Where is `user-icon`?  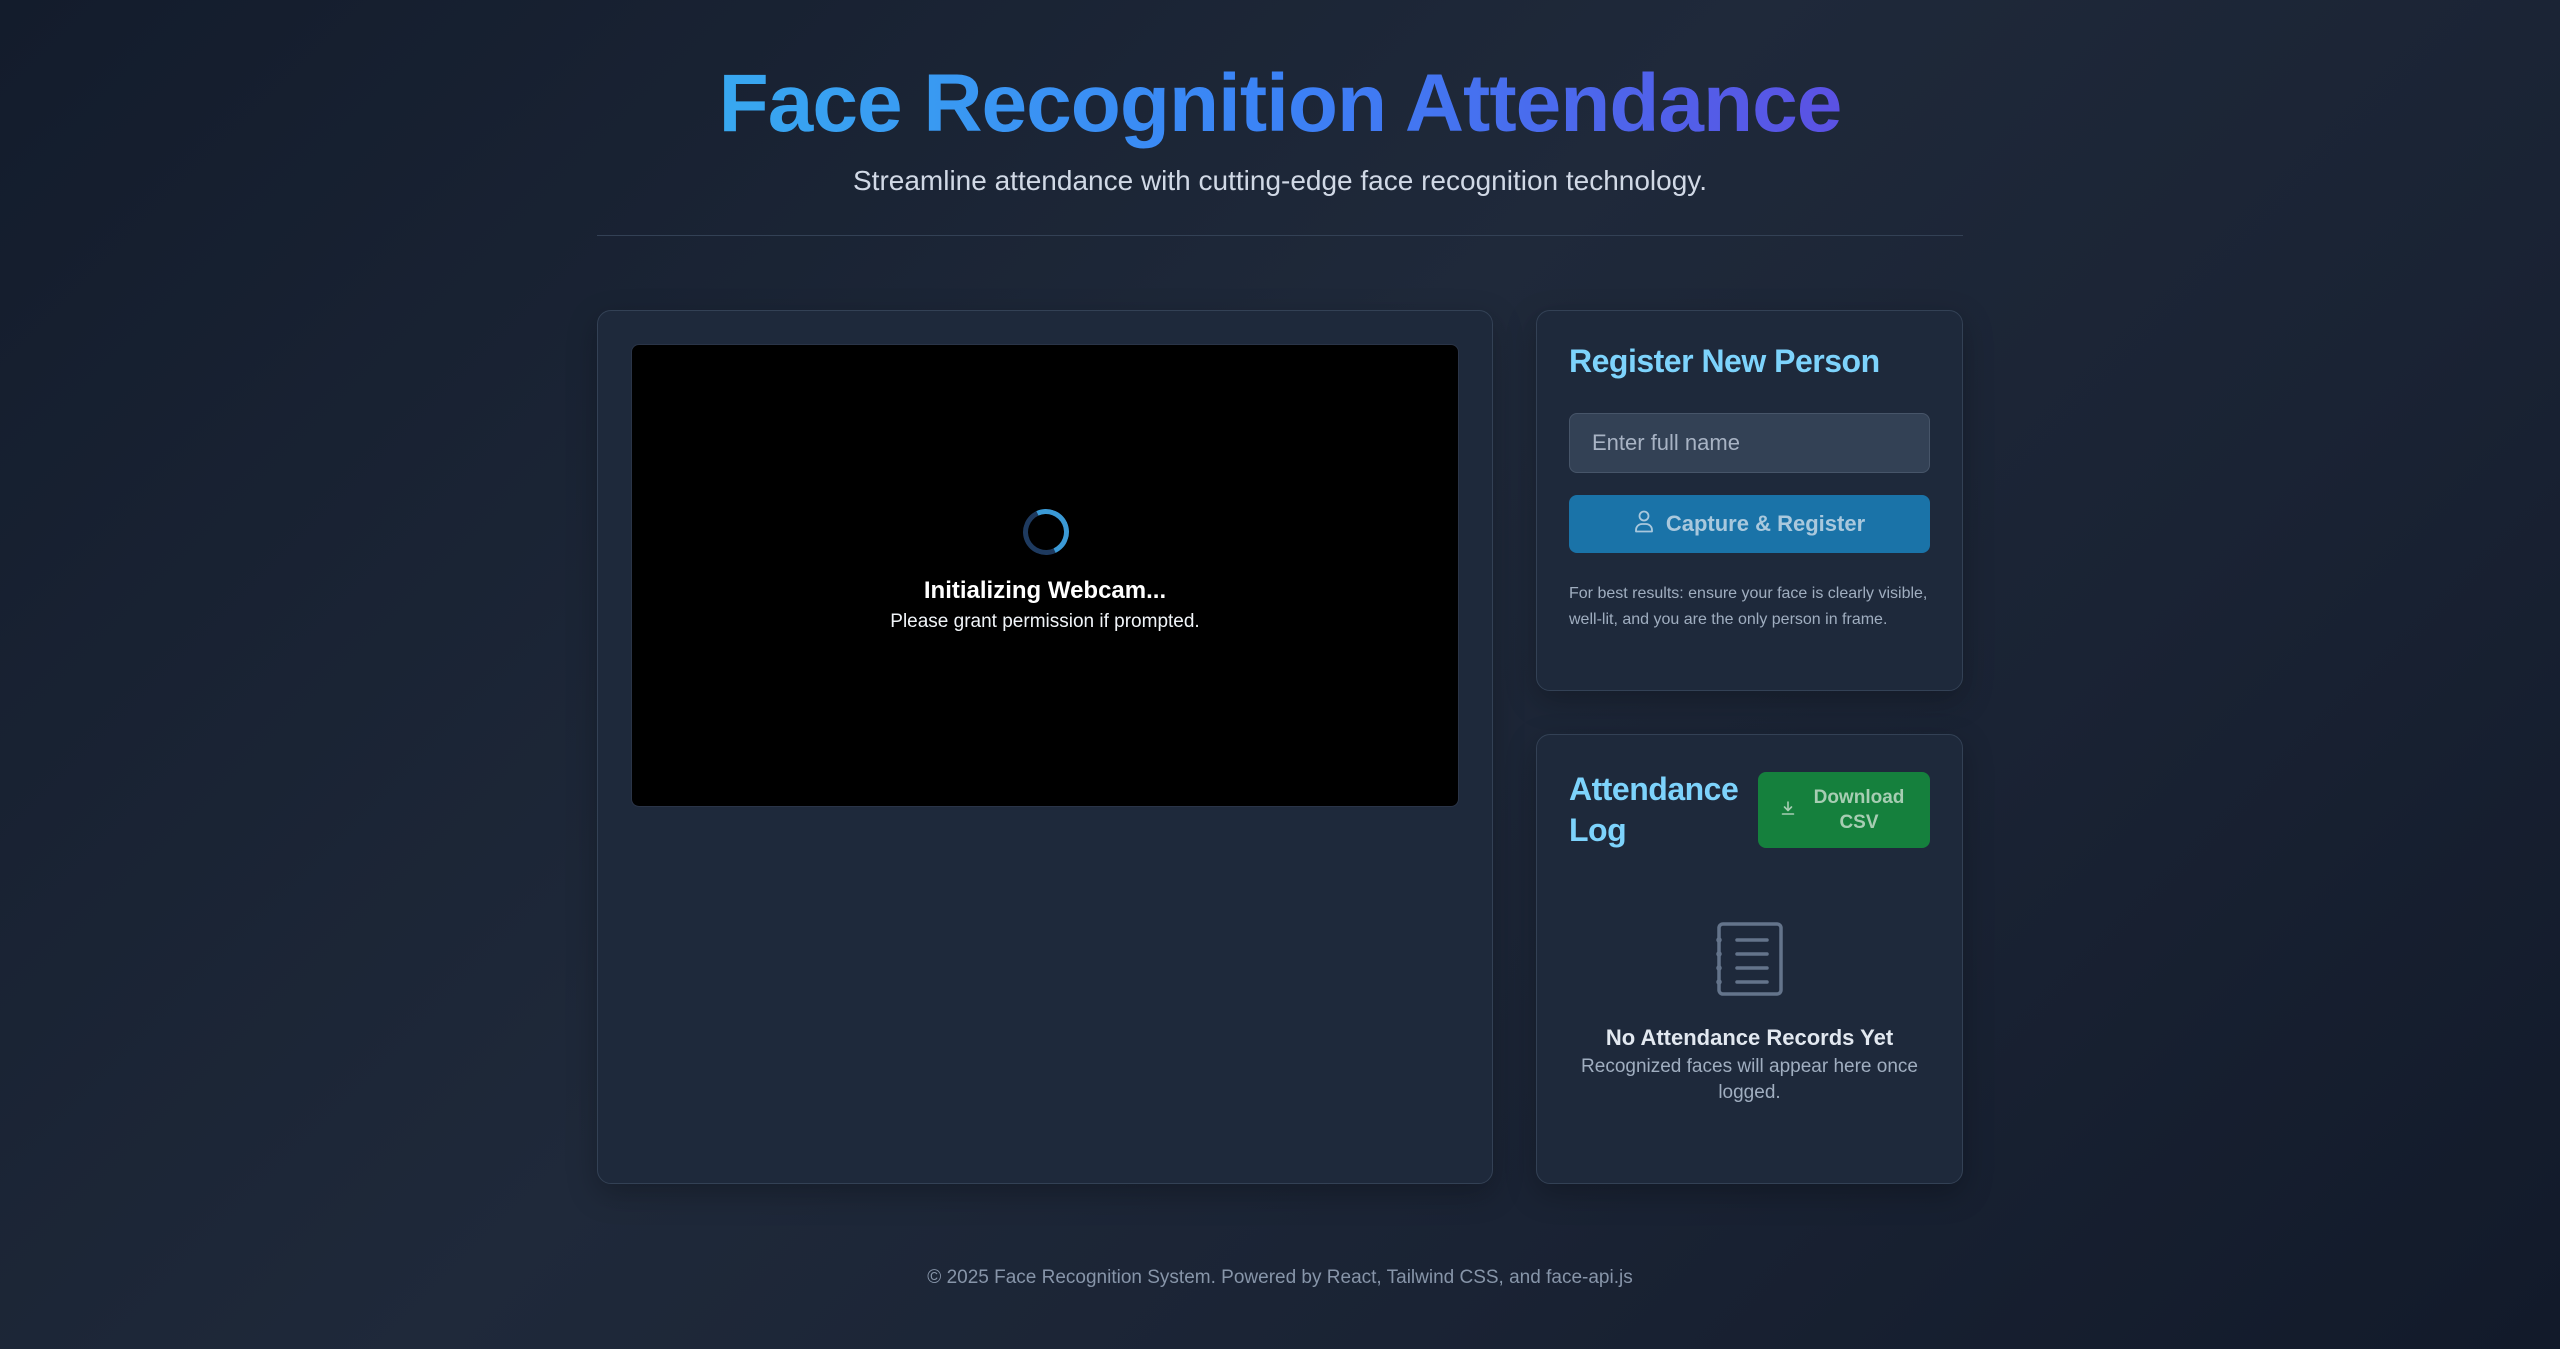
user-icon is located at coordinates (1644, 524).